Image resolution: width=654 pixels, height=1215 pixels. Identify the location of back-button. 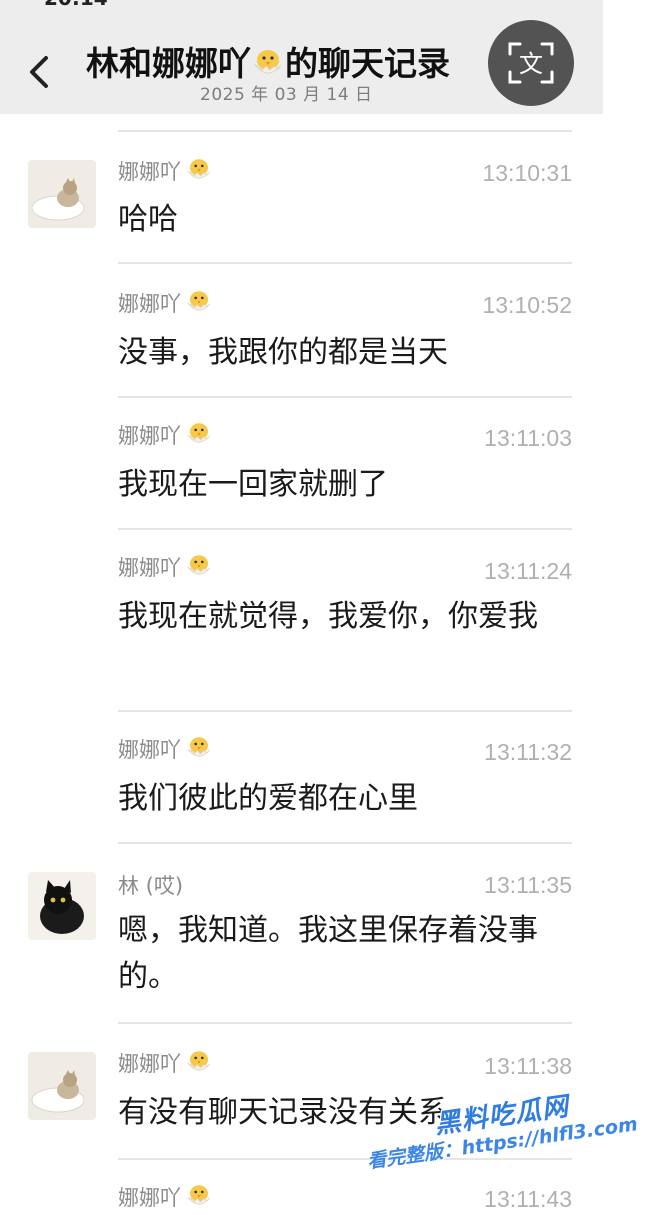
(40, 72).